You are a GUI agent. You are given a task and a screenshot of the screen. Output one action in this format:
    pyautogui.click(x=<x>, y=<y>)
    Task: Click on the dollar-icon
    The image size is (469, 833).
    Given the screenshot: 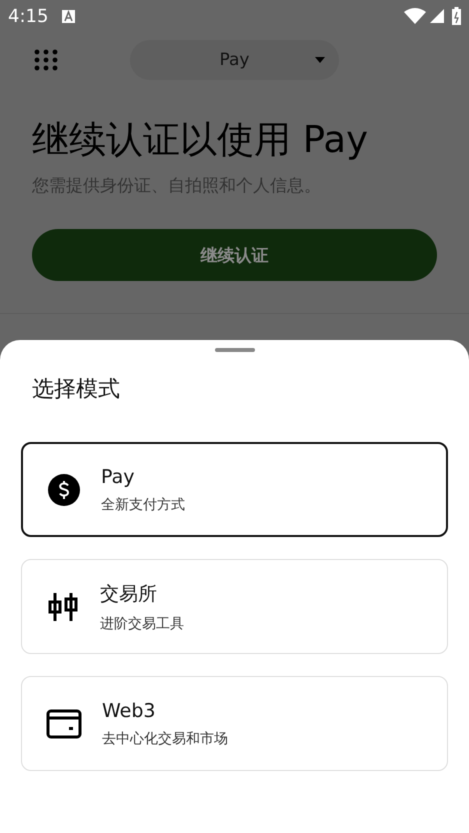 What is the action you would take?
    pyautogui.click(x=64, y=489)
    